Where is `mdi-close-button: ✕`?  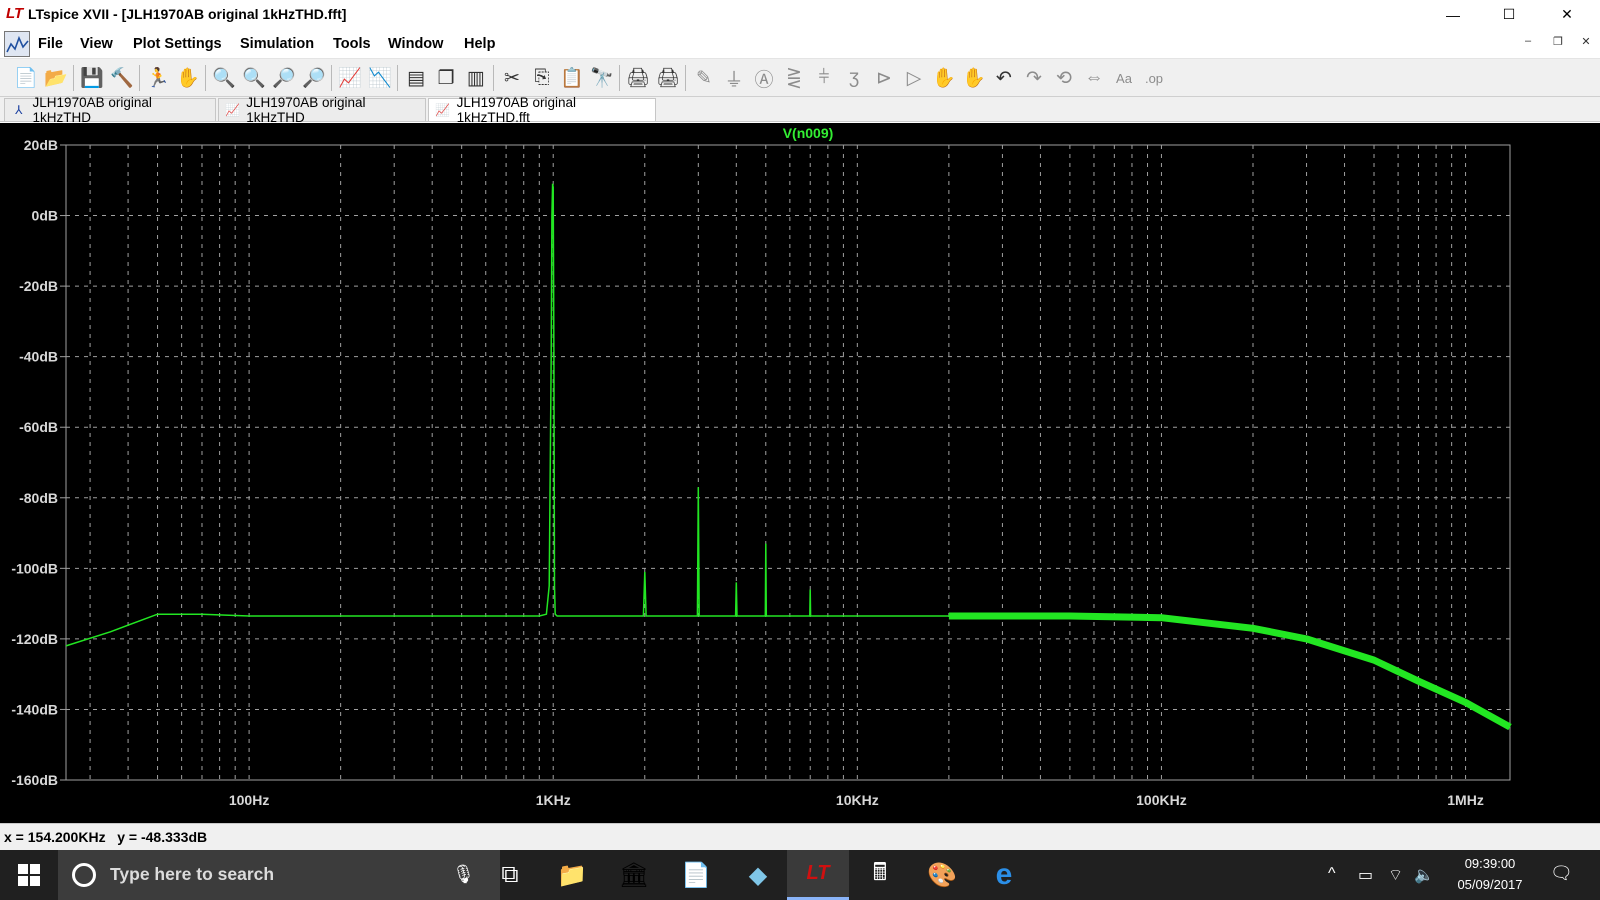 mdi-close-button: ✕ is located at coordinates (1586, 44).